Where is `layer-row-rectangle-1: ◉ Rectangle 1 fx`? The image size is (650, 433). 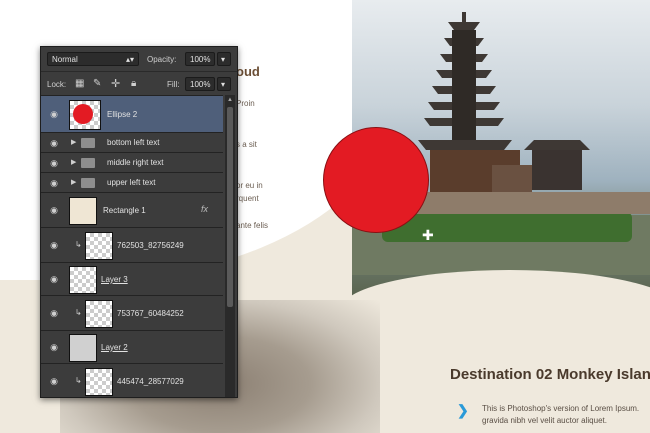 layer-row-rectangle-1: ◉ Rectangle 1 fx is located at coordinates (132, 209).